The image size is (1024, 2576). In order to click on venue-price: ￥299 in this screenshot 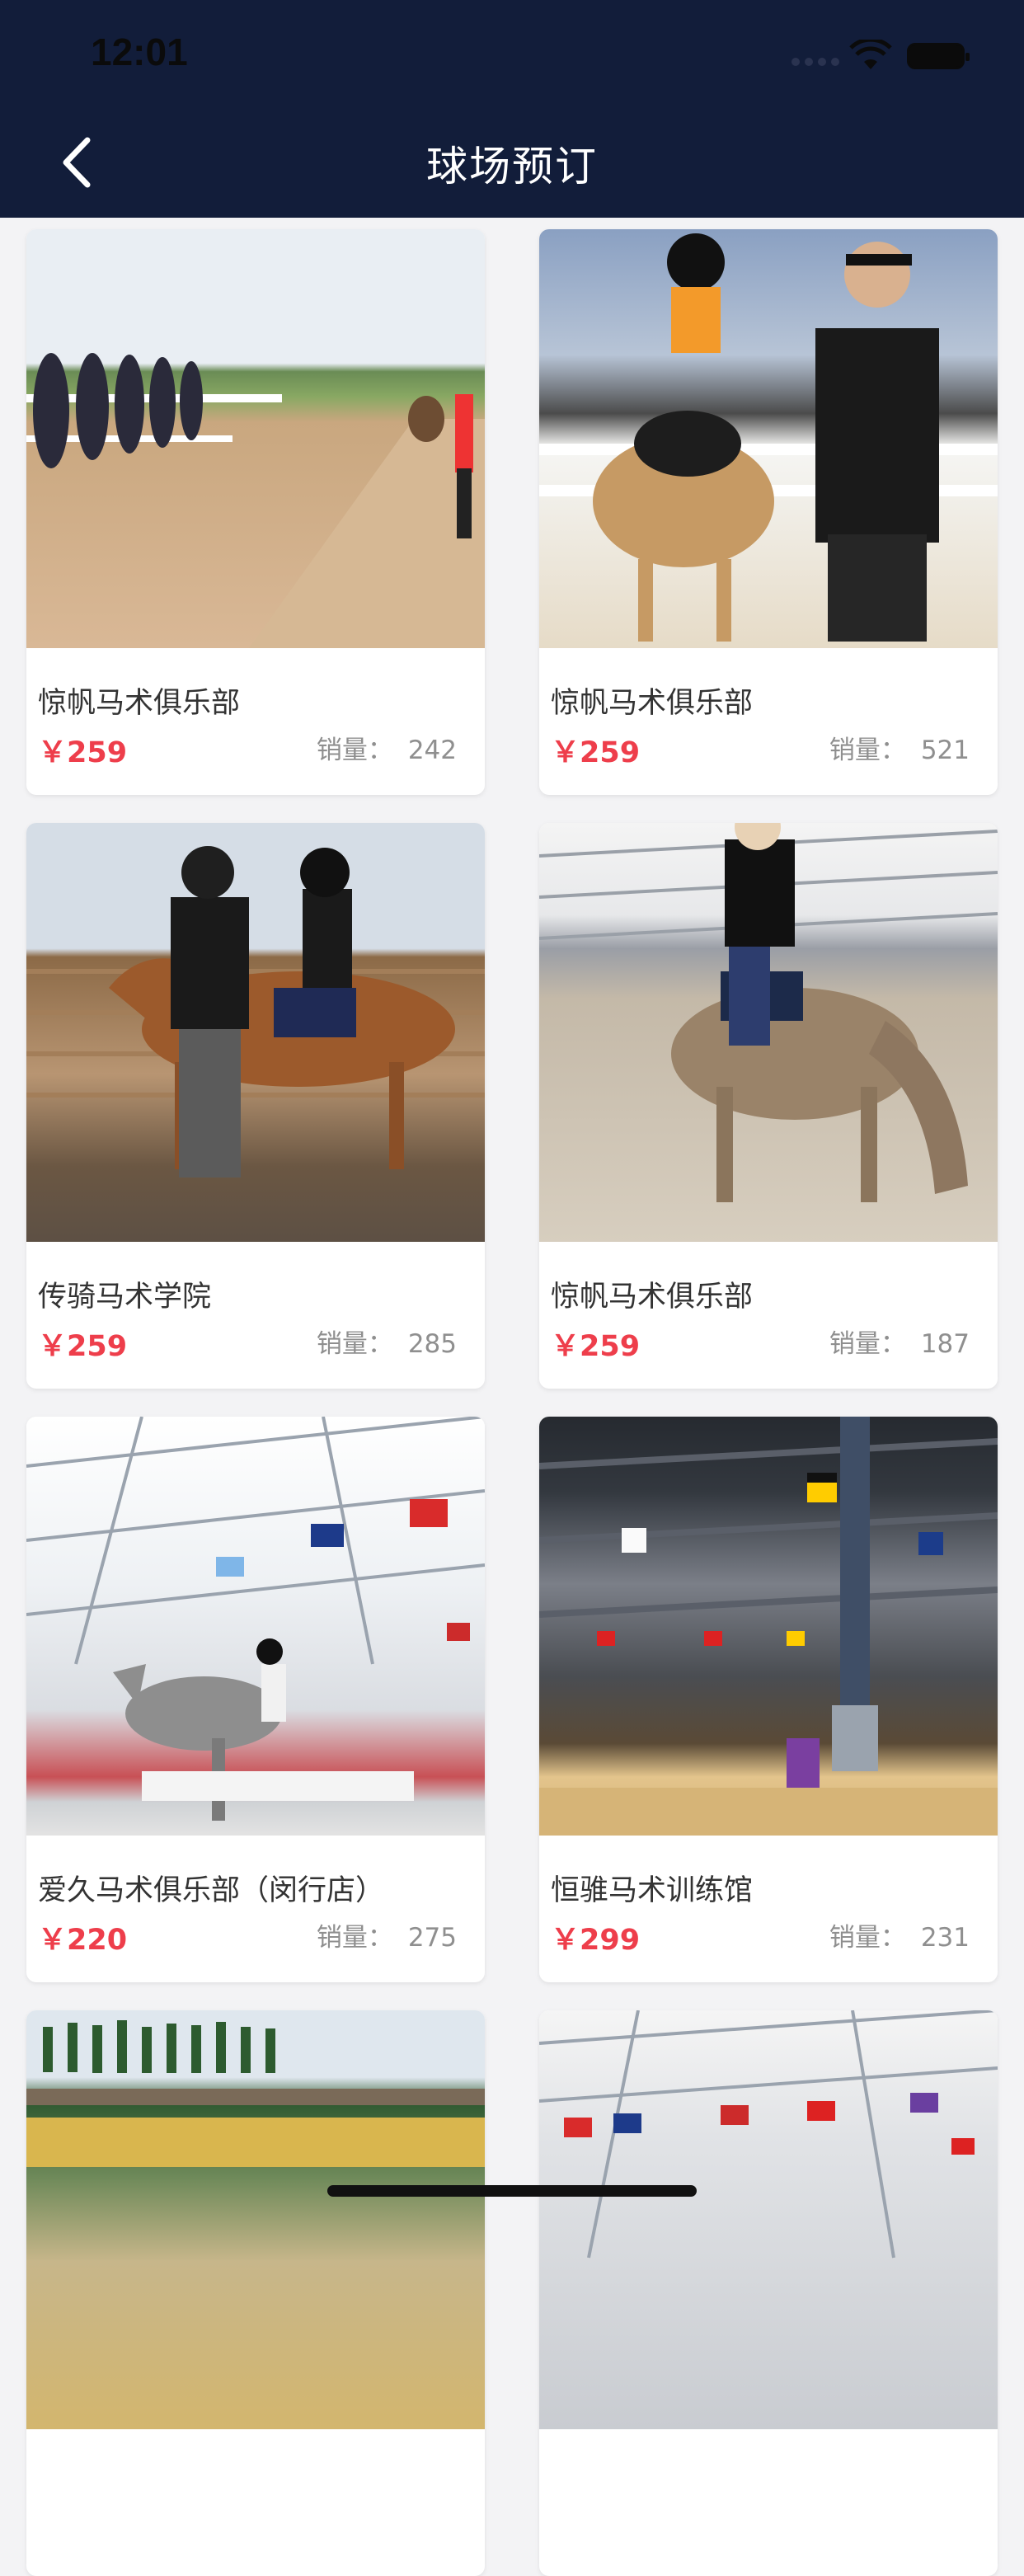, I will do `click(596, 1940)`.